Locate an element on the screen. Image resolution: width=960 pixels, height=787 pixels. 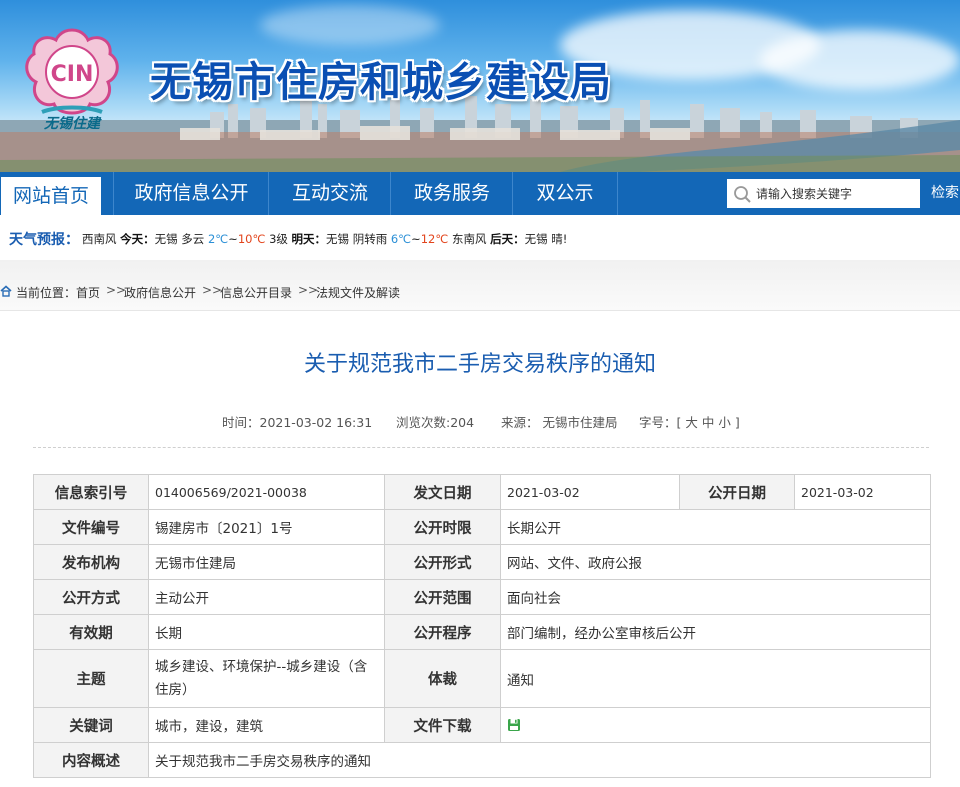
article-title: 关于规范我市二手房交易秩序的通知 is located at coordinates (479, 364).